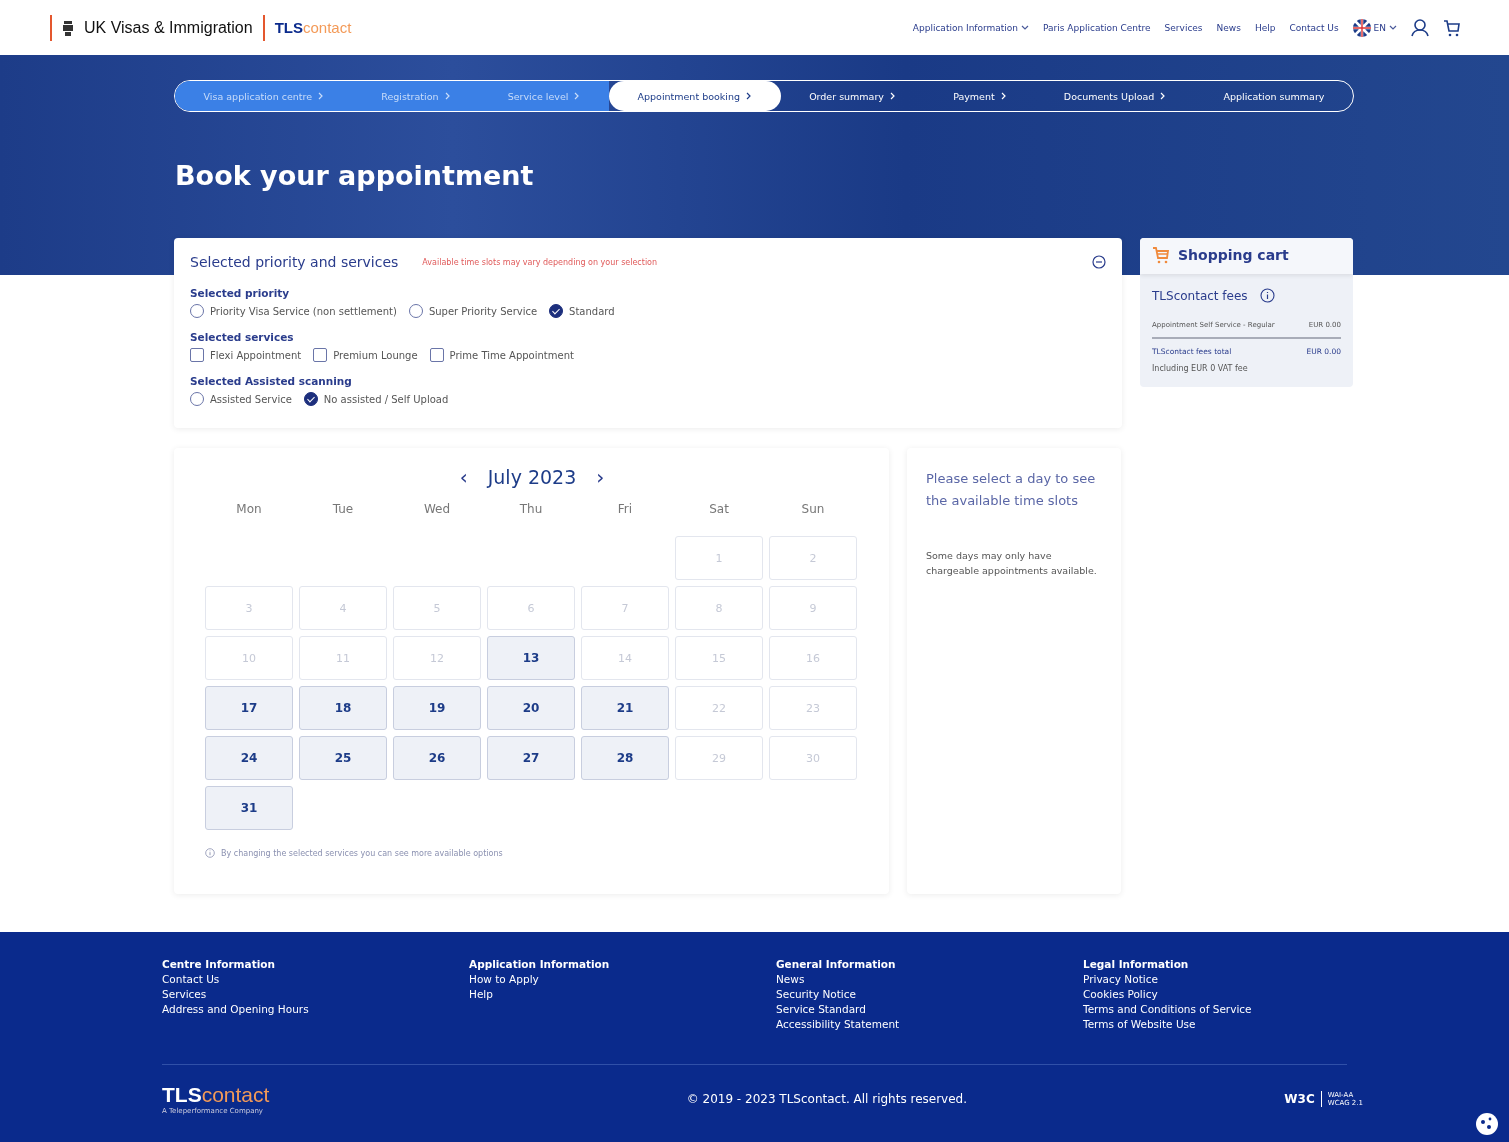 This screenshot has height=1142, width=1509. What do you see at coordinates (826, 1099) in the screenshot?
I see `copyright-text: © 2019 - 2023 TLScontact. All rights reserved.` at bounding box center [826, 1099].